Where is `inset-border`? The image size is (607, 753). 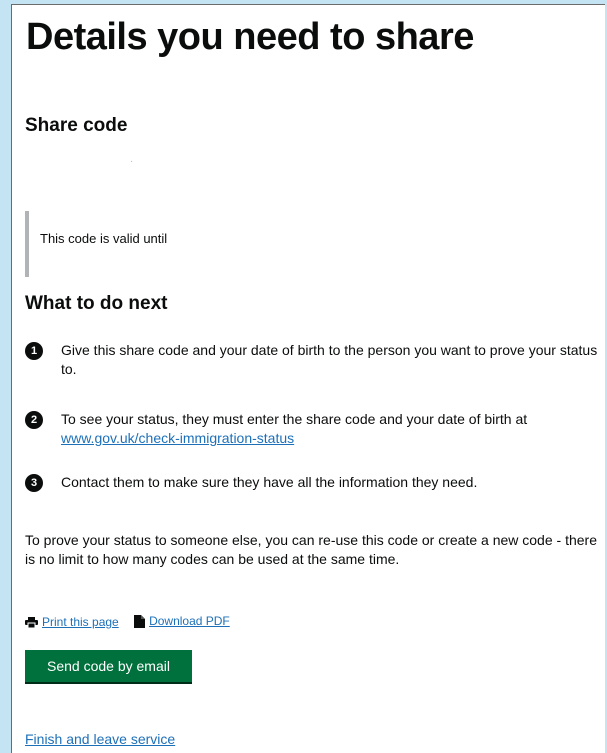 inset-border is located at coordinates (27, 244).